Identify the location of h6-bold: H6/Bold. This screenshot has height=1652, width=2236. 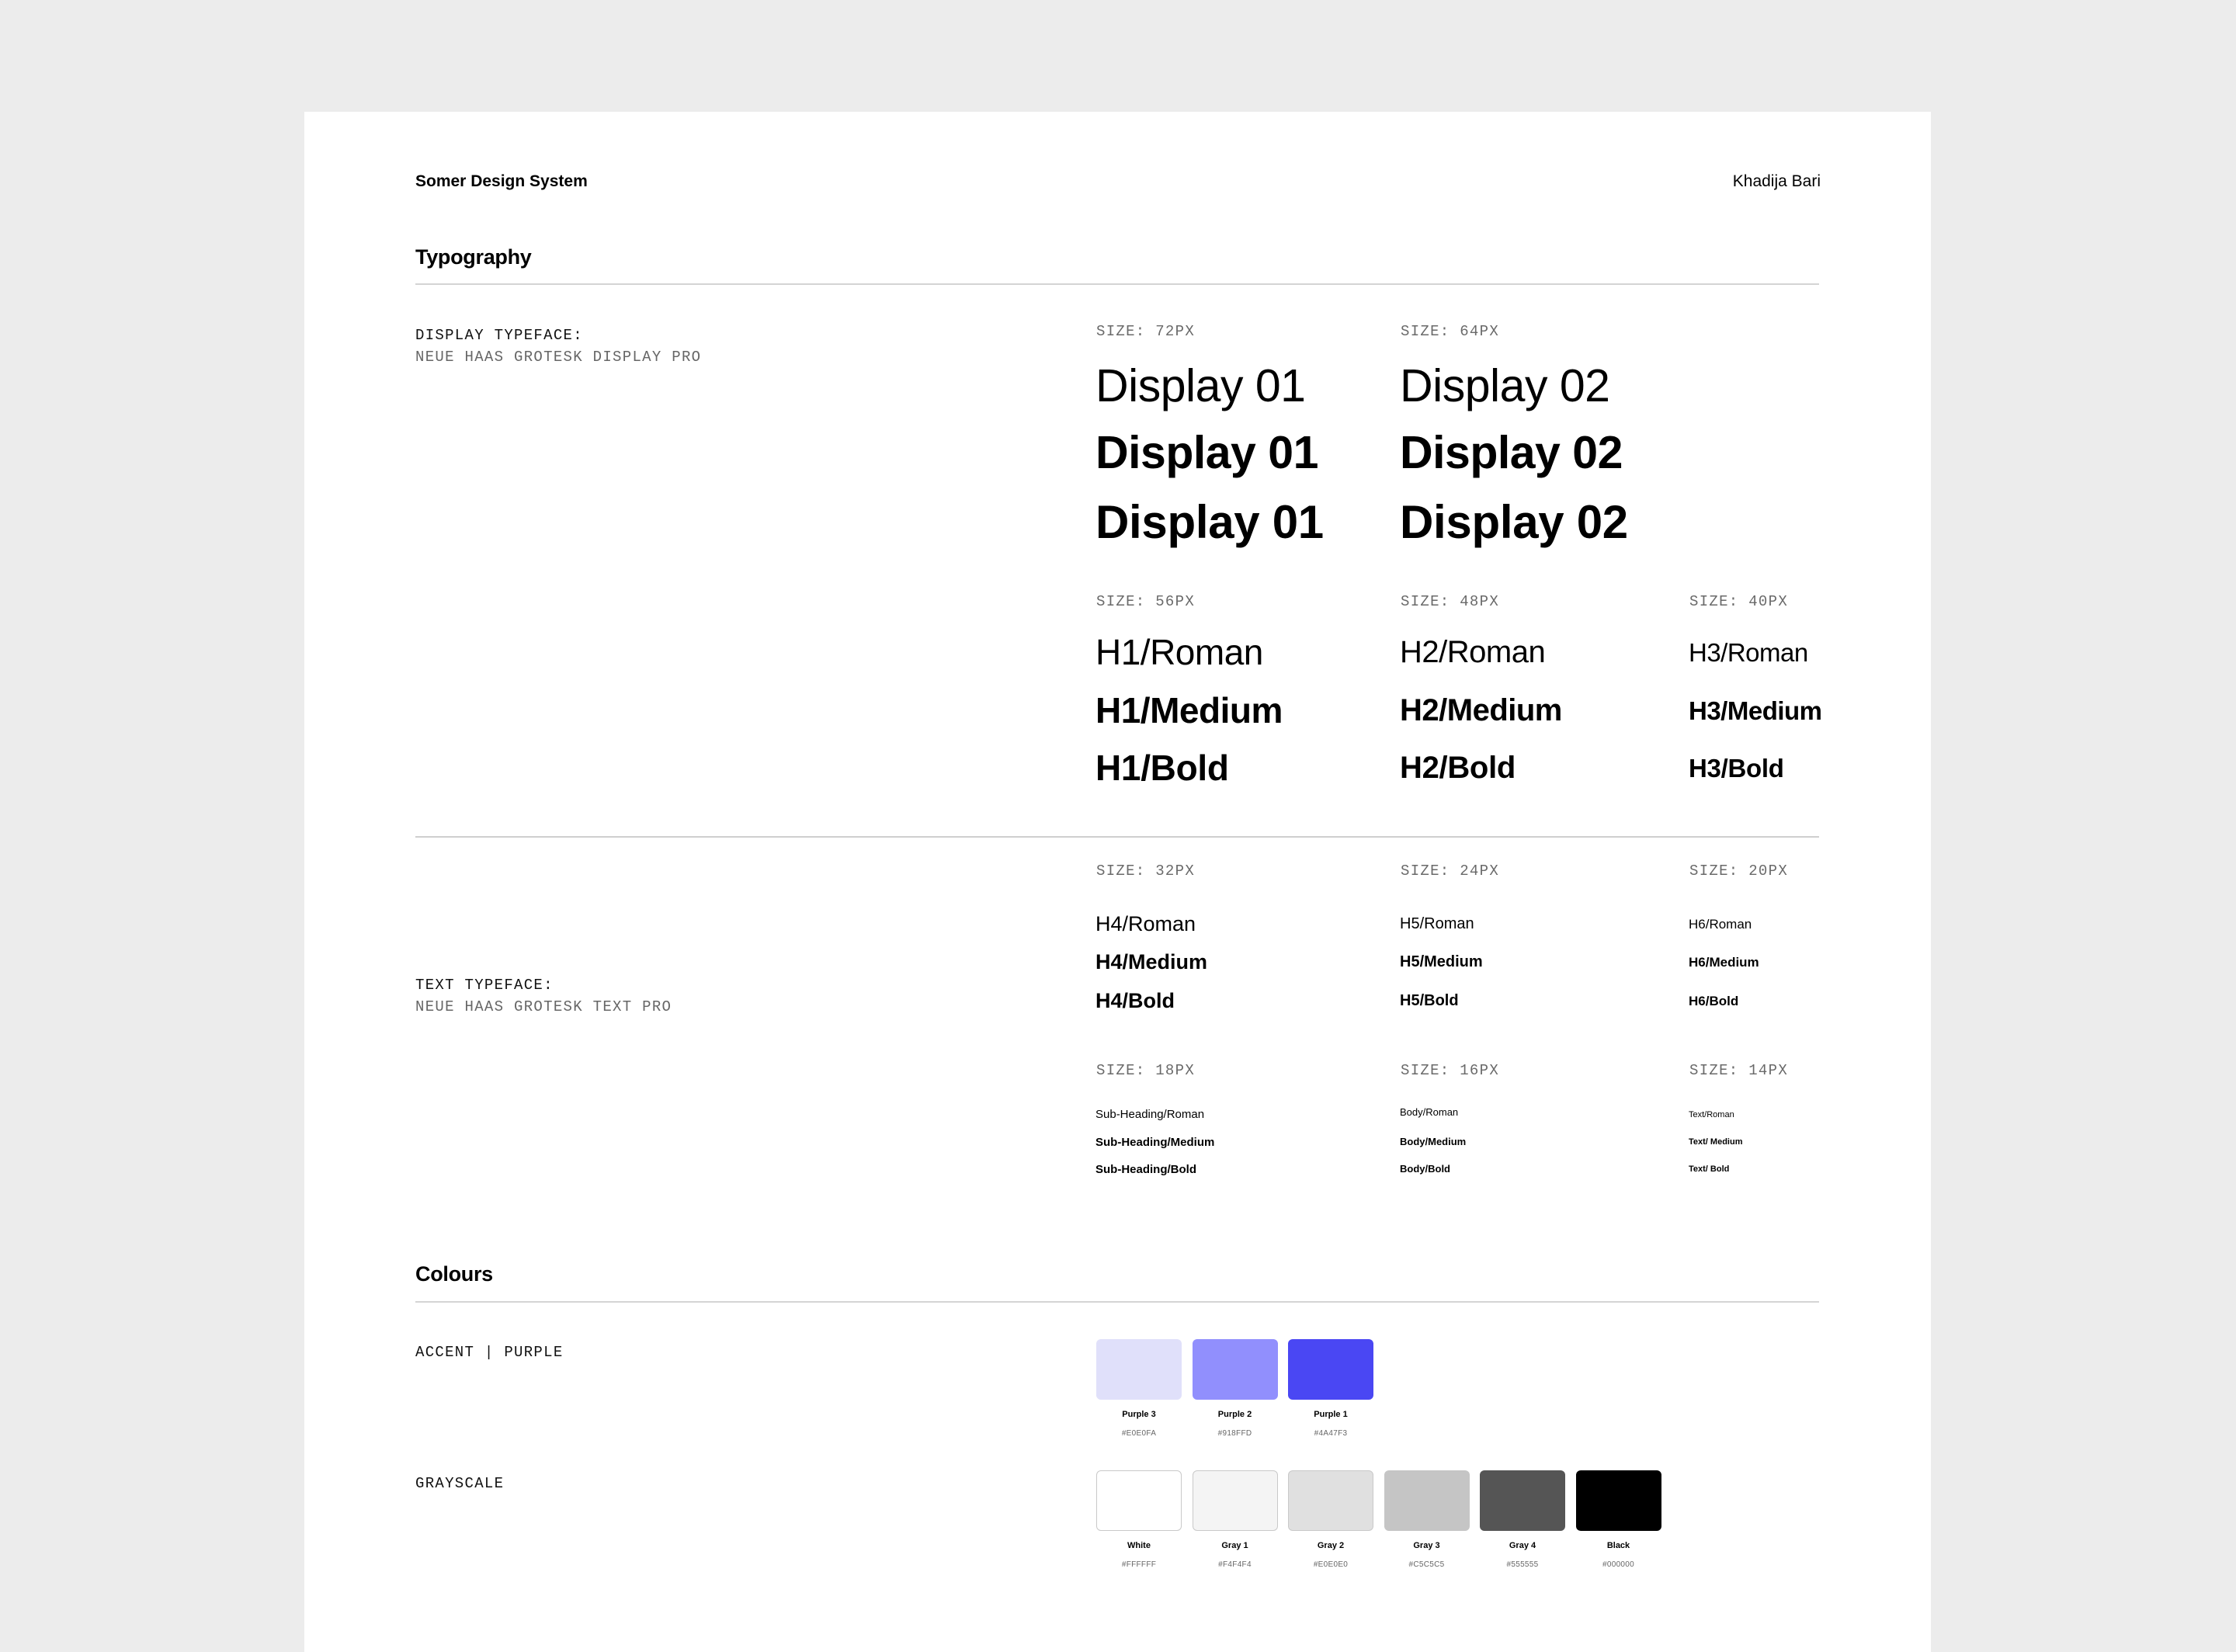
(1714, 1001).